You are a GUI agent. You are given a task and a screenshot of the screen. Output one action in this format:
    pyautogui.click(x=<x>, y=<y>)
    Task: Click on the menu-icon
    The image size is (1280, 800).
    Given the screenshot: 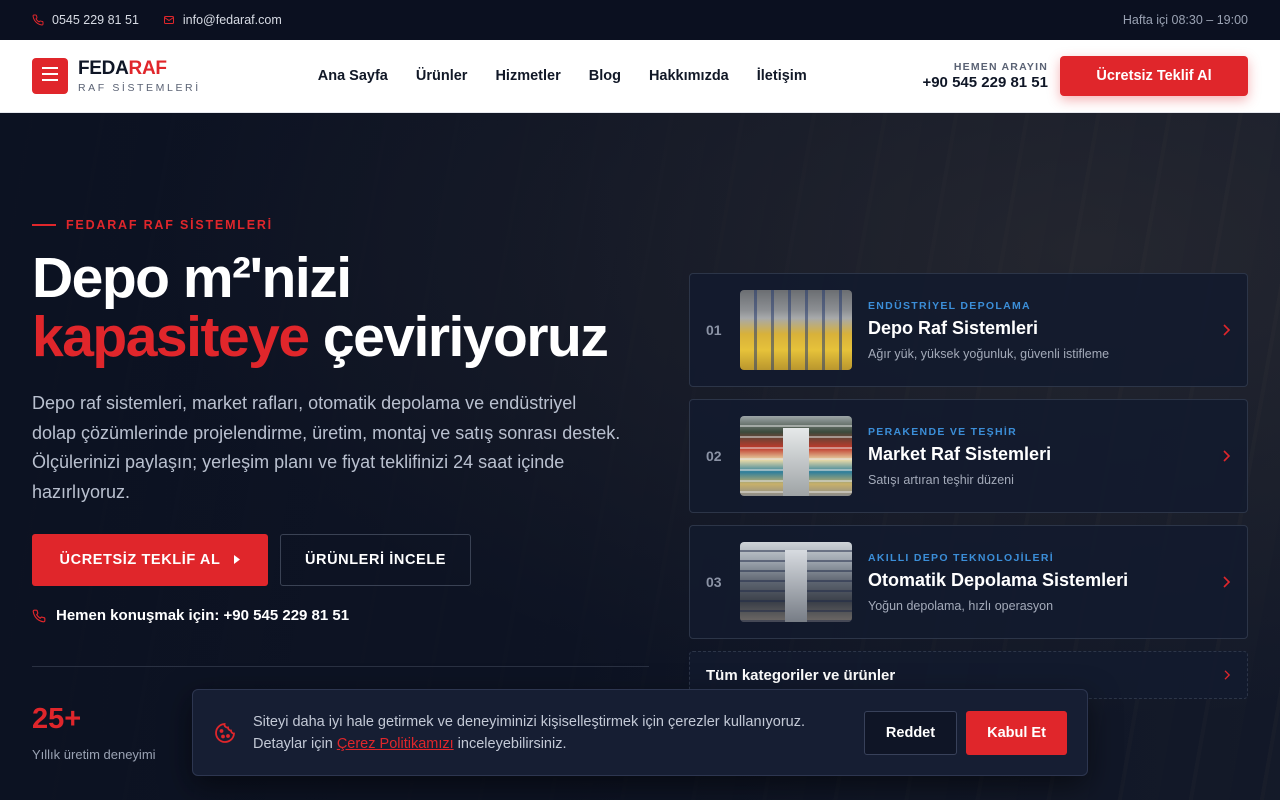 What is the action you would take?
    pyautogui.click(x=50, y=76)
    